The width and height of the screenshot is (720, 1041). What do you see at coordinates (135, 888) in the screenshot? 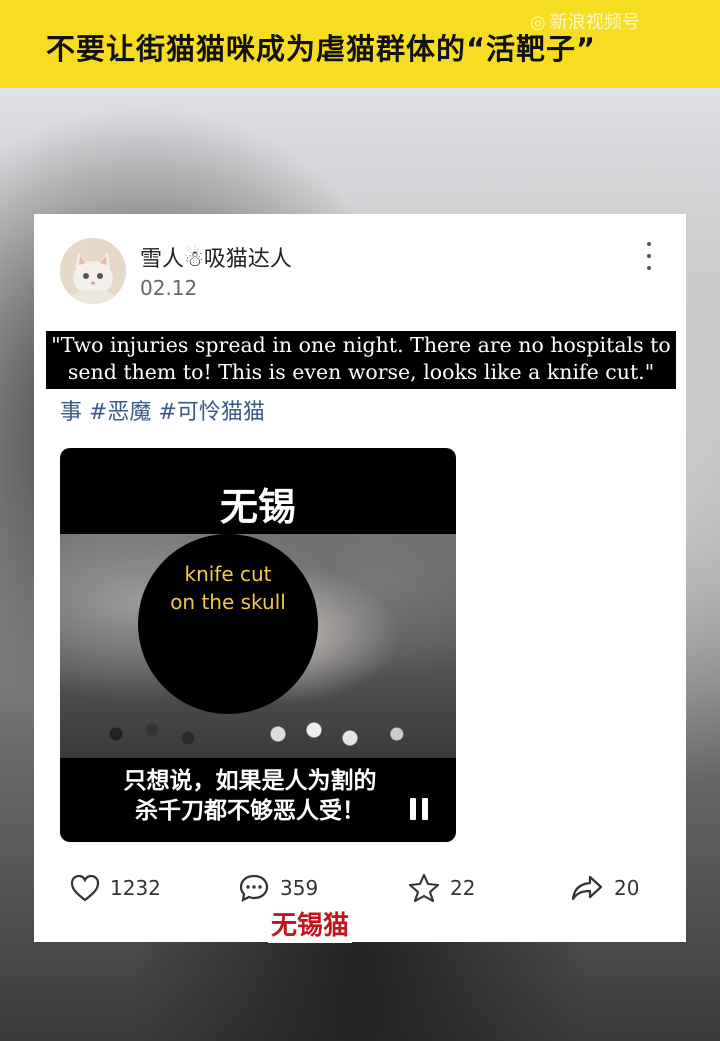
I see `like-count: 1232` at bounding box center [135, 888].